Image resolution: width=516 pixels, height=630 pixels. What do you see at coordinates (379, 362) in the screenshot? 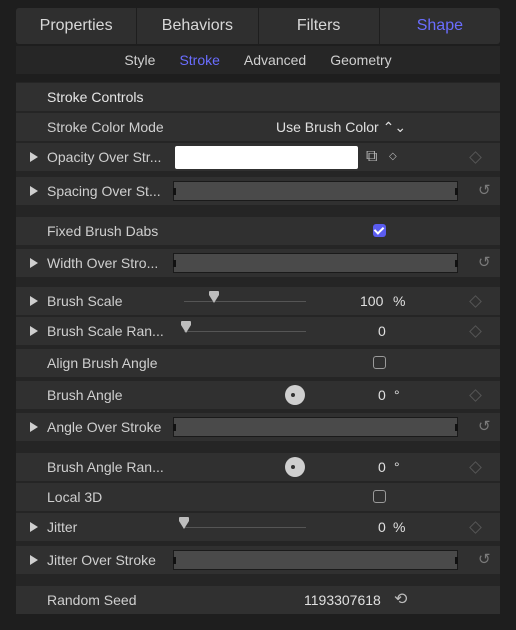
I see `align-brush-angle-checkbox` at bounding box center [379, 362].